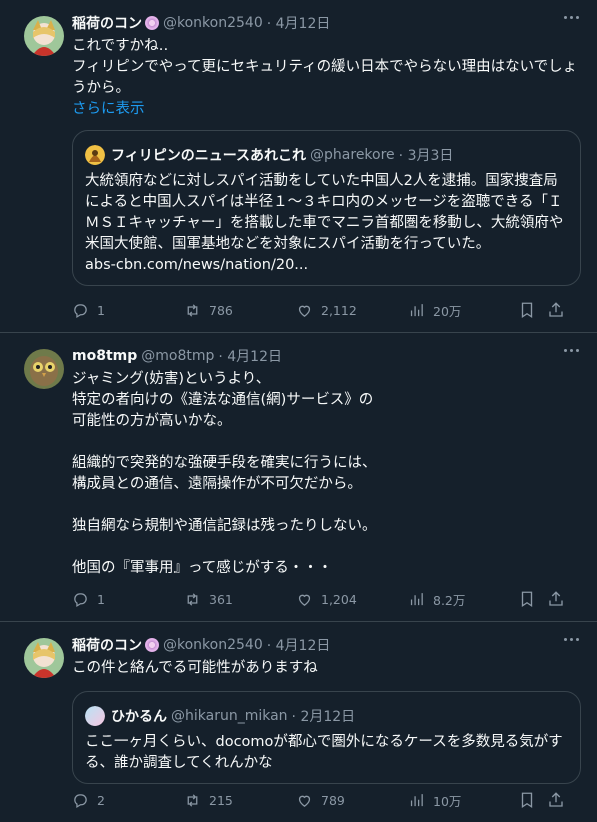  What do you see at coordinates (449, 600) in the screenshot?
I see `view-count: 8.2万` at bounding box center [449, 600].